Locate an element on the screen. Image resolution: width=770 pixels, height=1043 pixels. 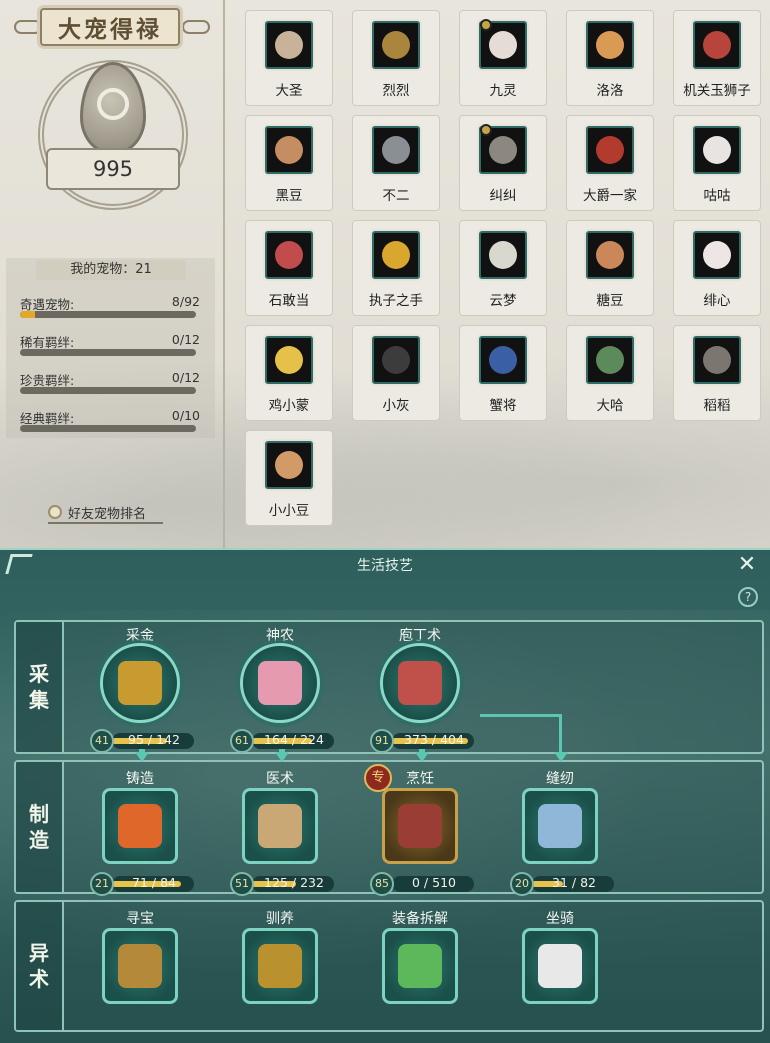
corgi-icon is located at coordinates (610, 45).